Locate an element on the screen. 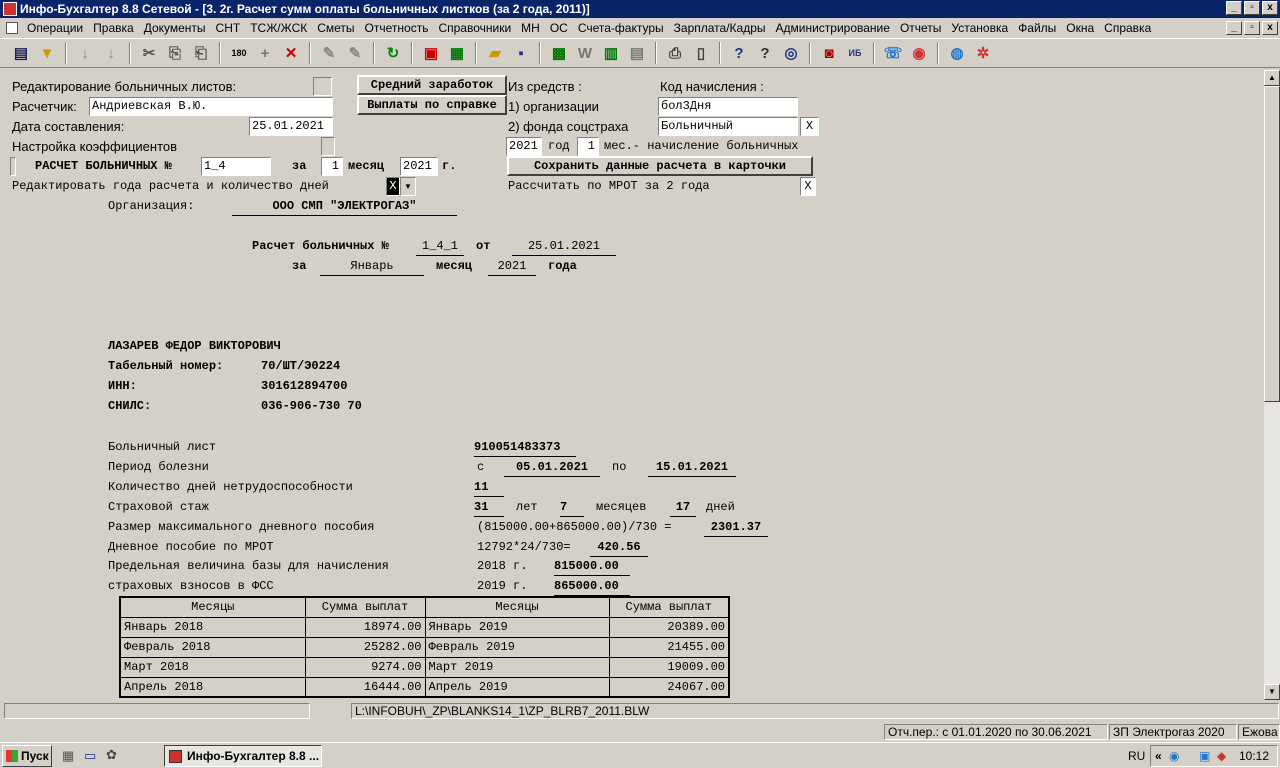 The height and width of the screenshot is (768, 1280). minimize-button: _ is located at coordinates (1234, 8).